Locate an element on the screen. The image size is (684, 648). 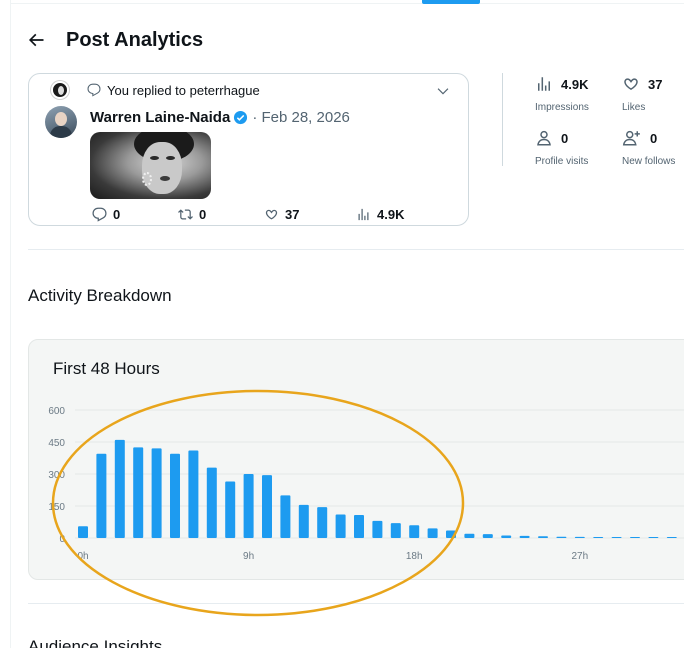
likes-value: 37 is located at coordinates (655, 84).